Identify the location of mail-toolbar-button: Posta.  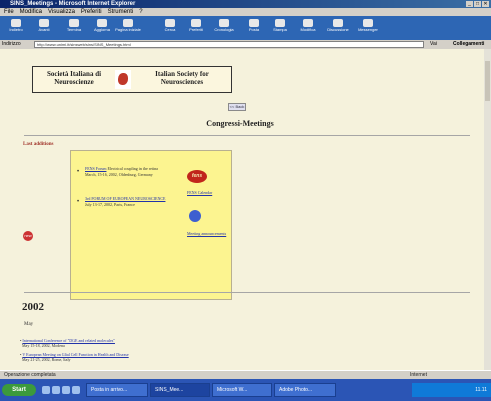
(254, 28).